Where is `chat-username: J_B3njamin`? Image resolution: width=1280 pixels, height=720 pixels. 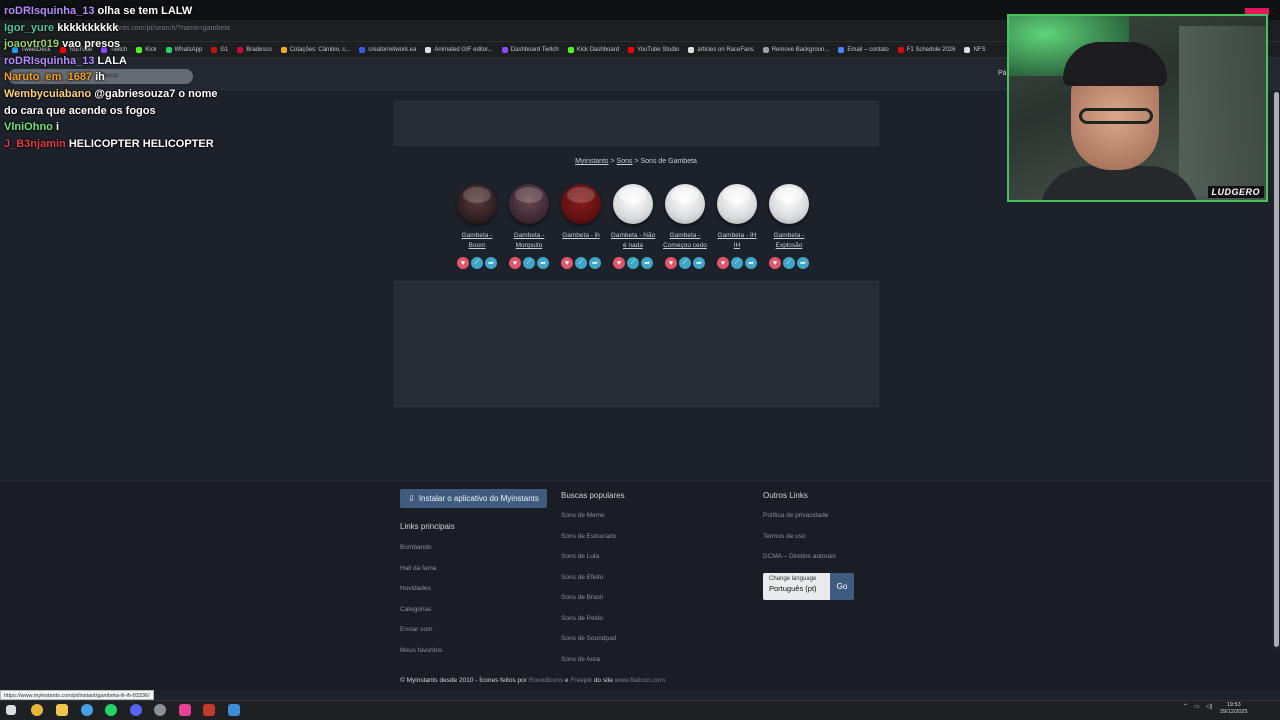
chat-username: J_B3njamin is located at coordinates (35, 143).